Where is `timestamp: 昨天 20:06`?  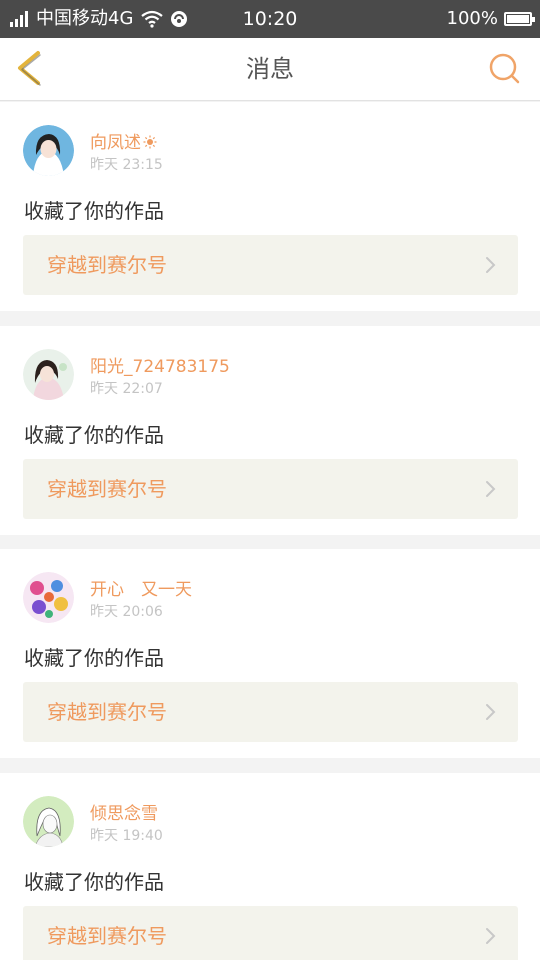
timestamp: 昨天 20:06 is located at coordinates (126, 612).